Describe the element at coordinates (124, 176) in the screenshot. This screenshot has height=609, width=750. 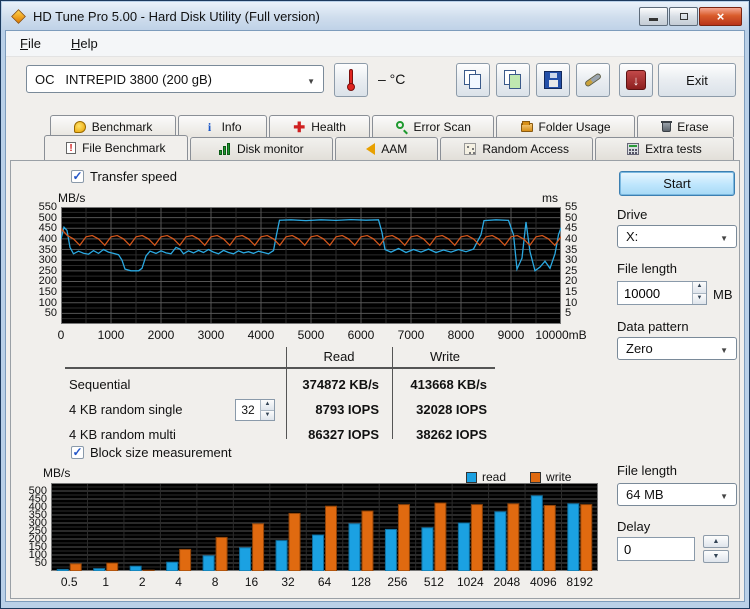
I see `transfer-speed-checkline: ✓ Transfer speed` at that location.